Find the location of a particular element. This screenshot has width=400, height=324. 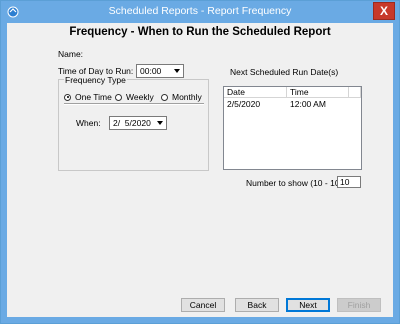

finish-button: Finish is located at coordinates (359, 305).